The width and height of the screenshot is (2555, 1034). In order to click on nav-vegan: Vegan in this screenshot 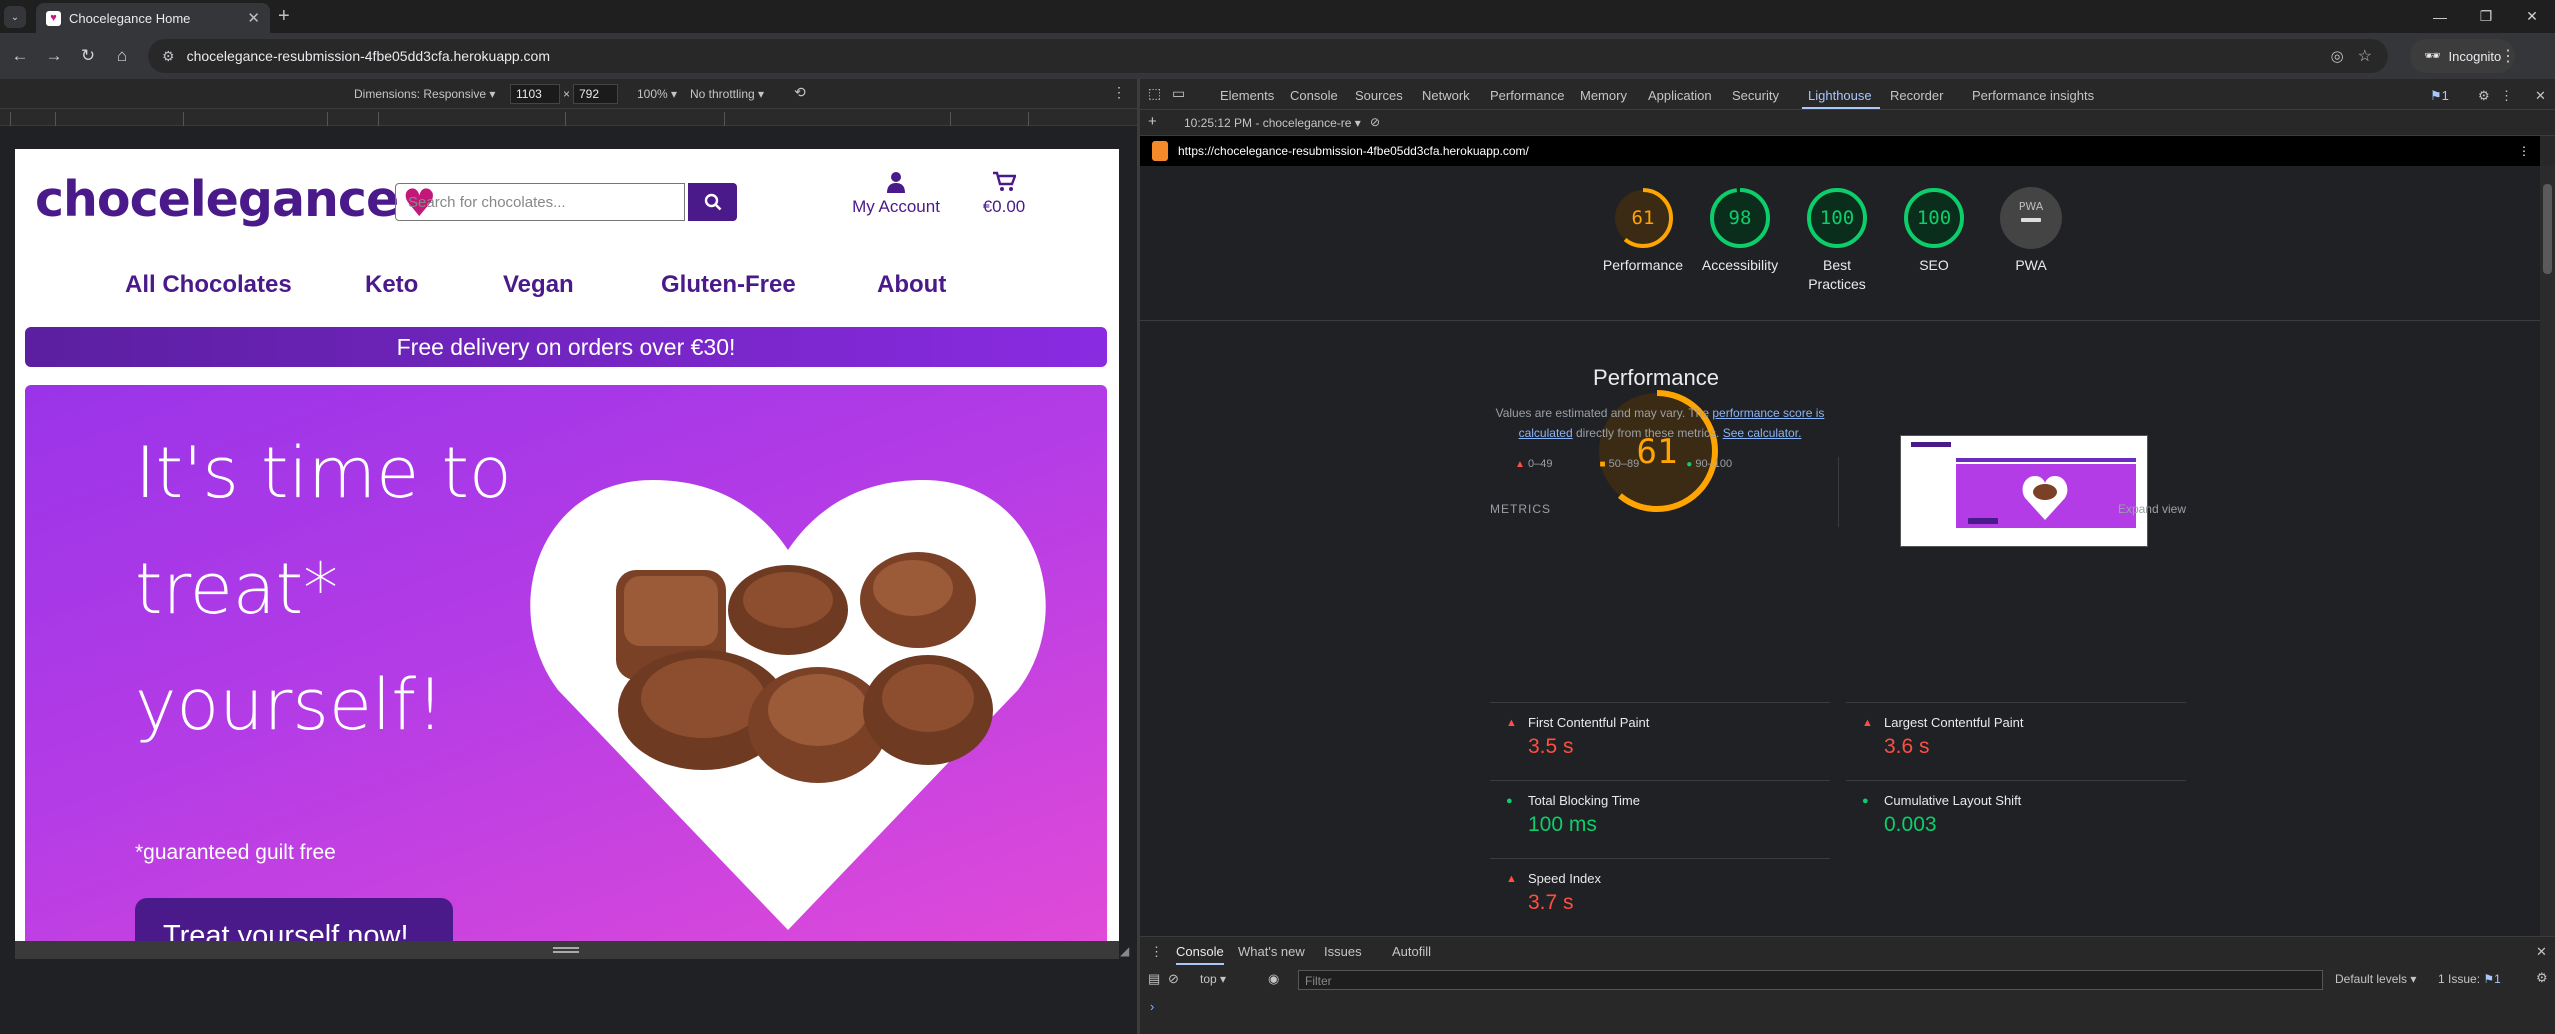, I will do `click(538, 285)`.